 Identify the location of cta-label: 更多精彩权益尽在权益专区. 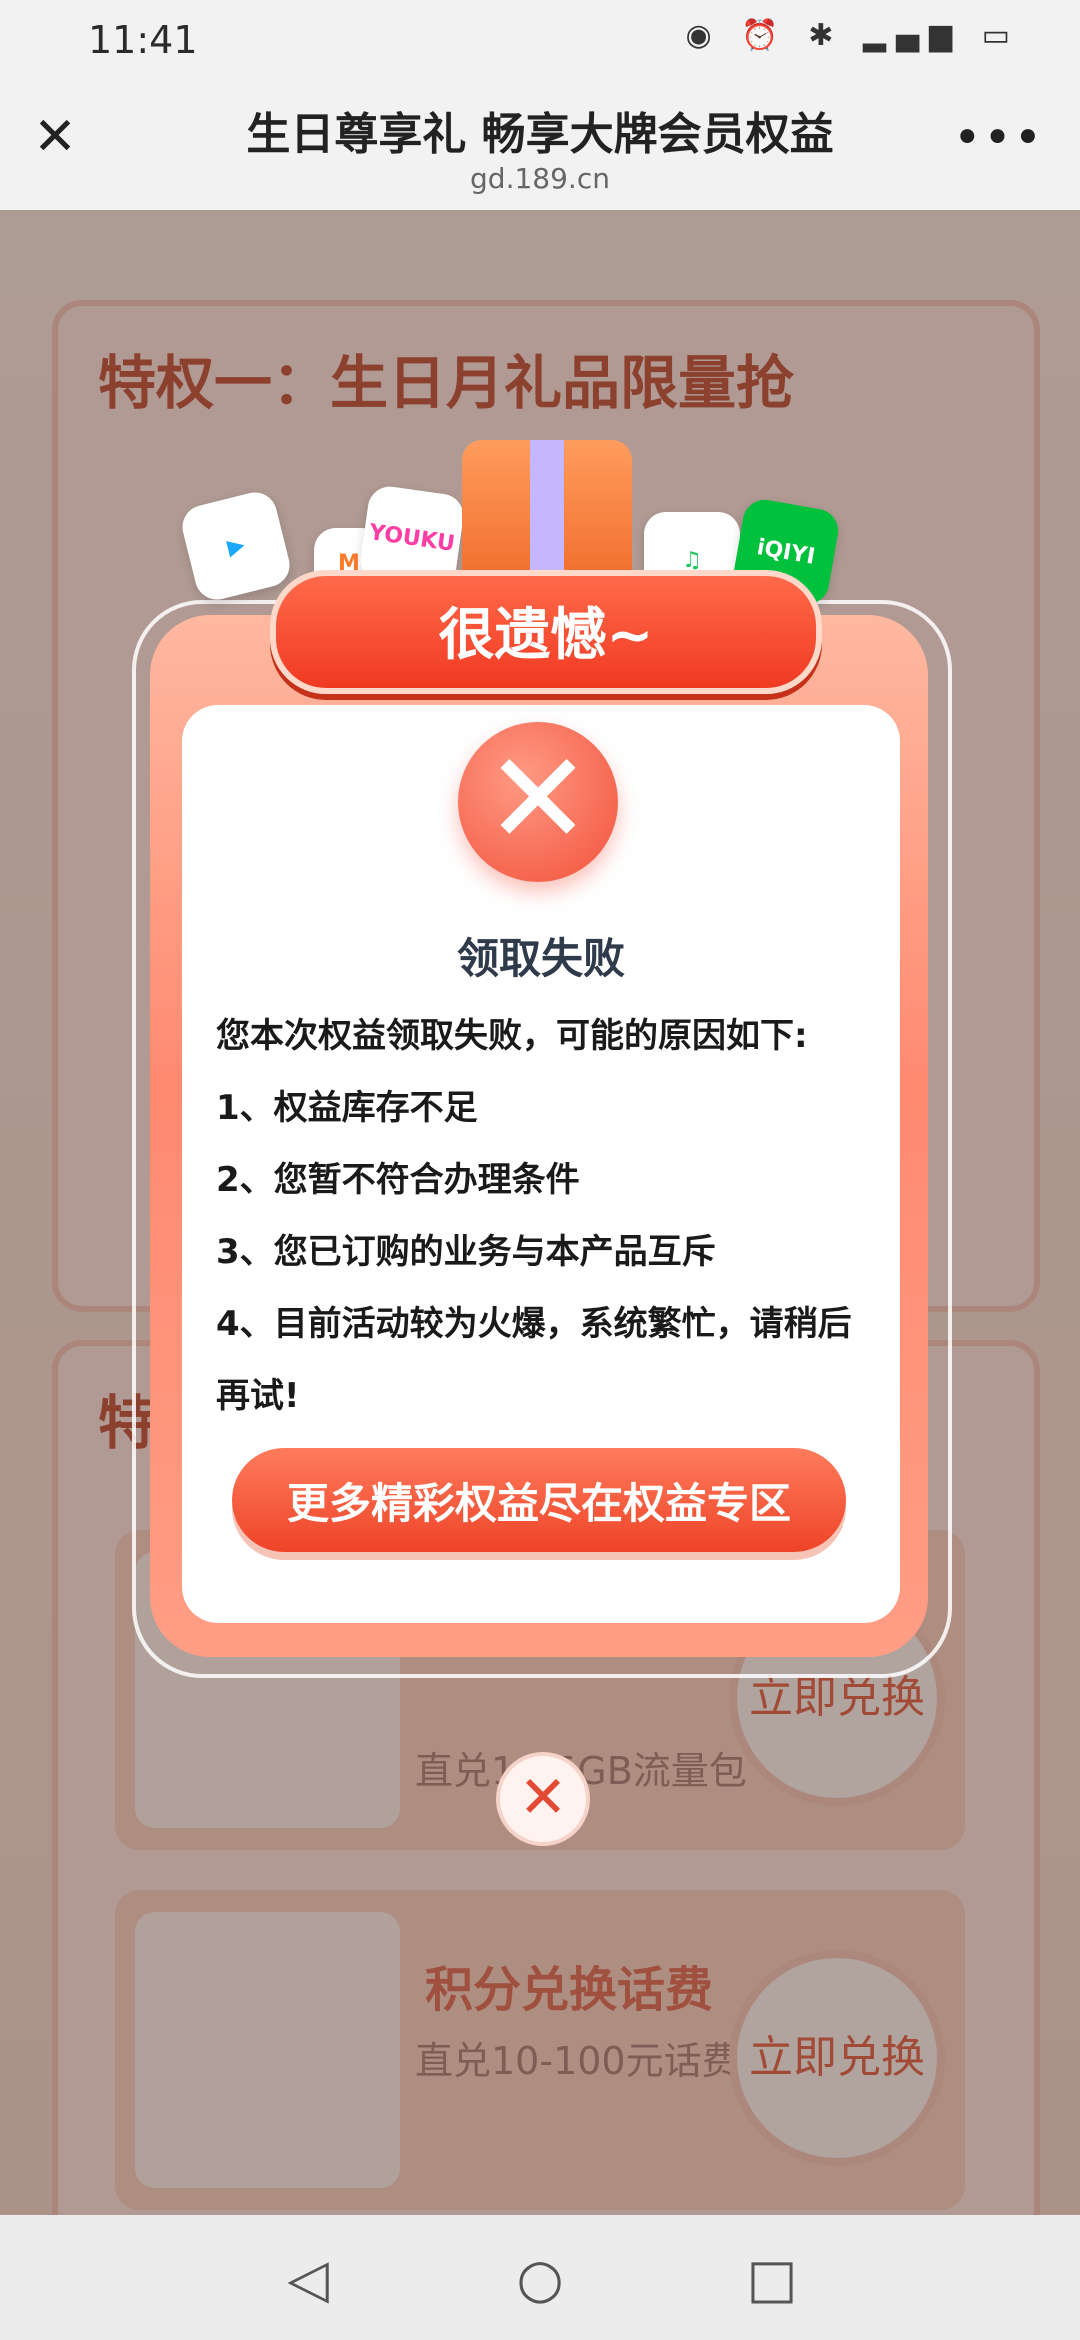
(538, 1503).